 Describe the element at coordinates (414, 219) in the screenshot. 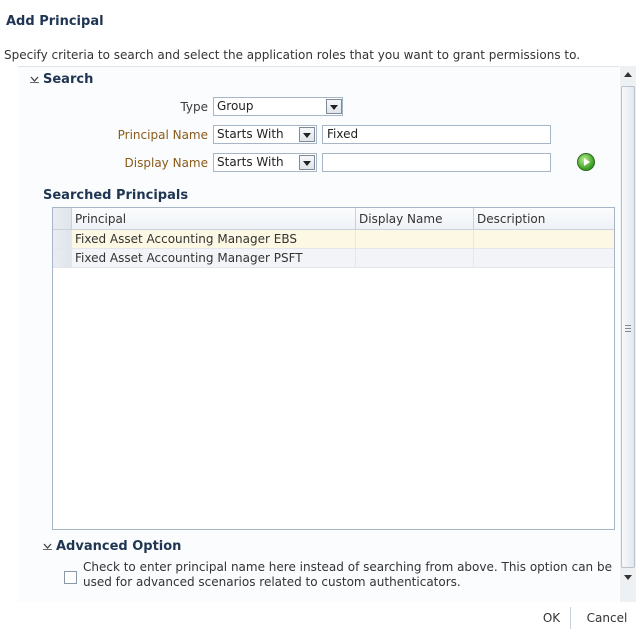

I see `column-header-display-name: Display Name` at that location.